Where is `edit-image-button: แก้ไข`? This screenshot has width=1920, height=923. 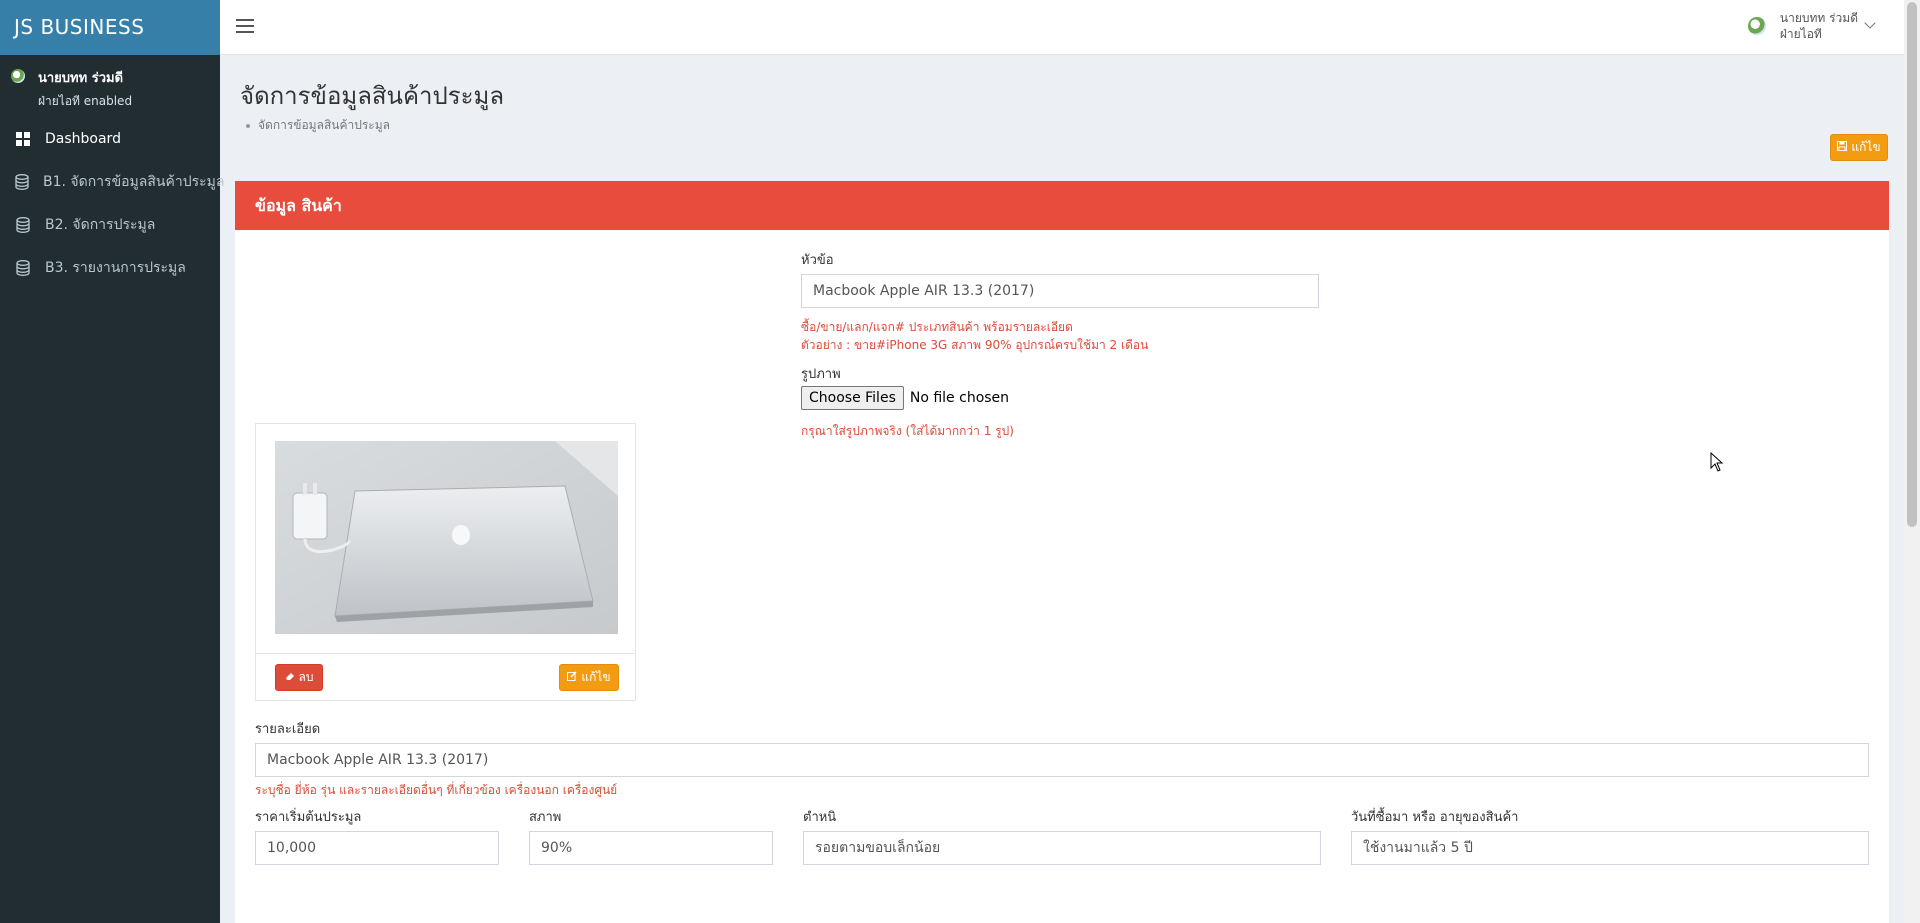 edit-image-button: แก้ไข is located at coordinates (589, 677).